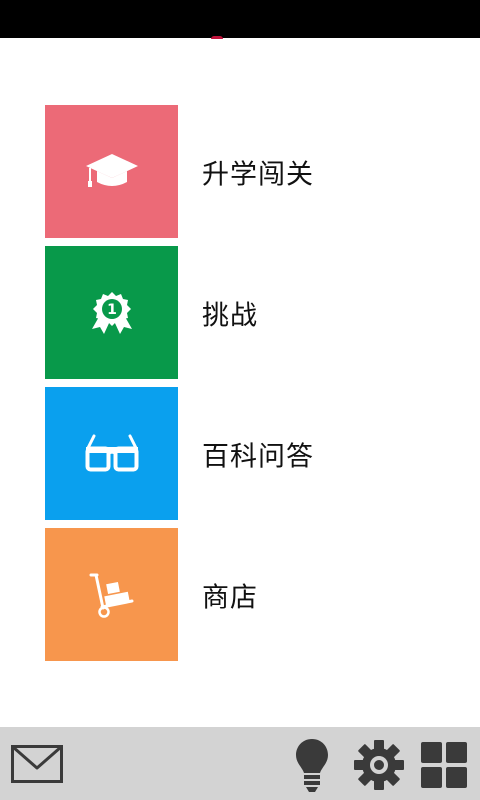  I want to click on mail-button, so click(37, 764).